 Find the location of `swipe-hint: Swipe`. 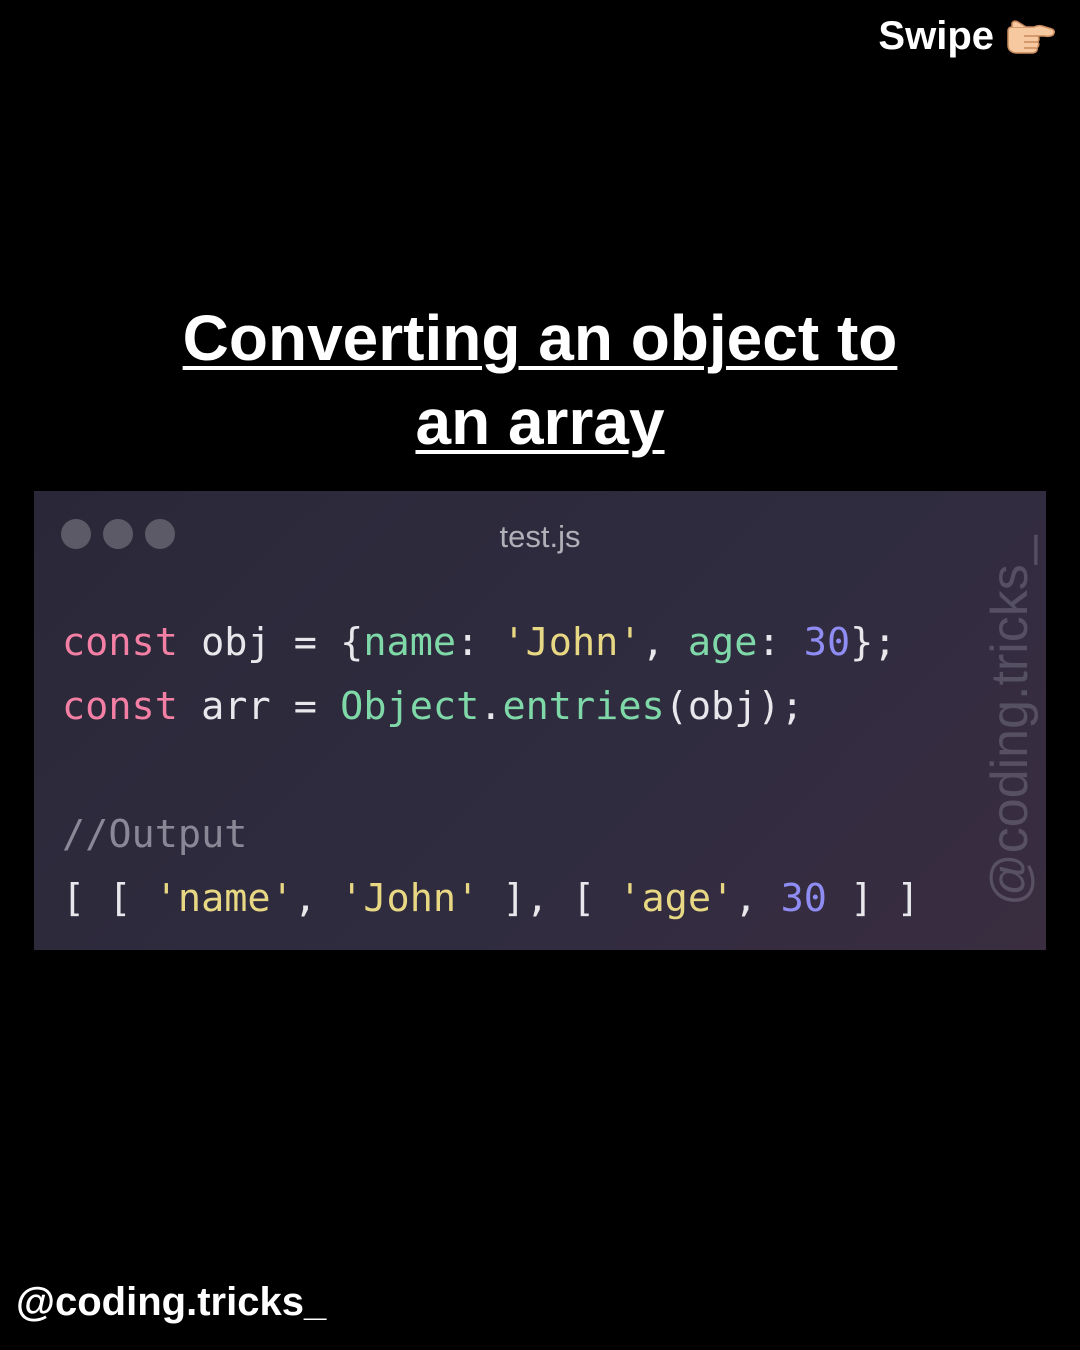

swipe-hint: Swipe is located at coordinates (967, 36).